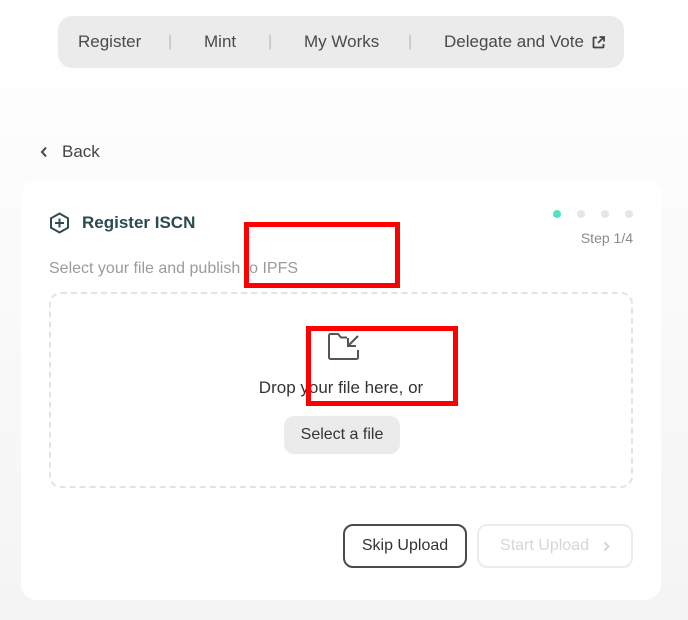 The width and height of the screenshot is (688, 620). I want to click on nav-delegate-label: Delegate and Vote, so click(514, 41).